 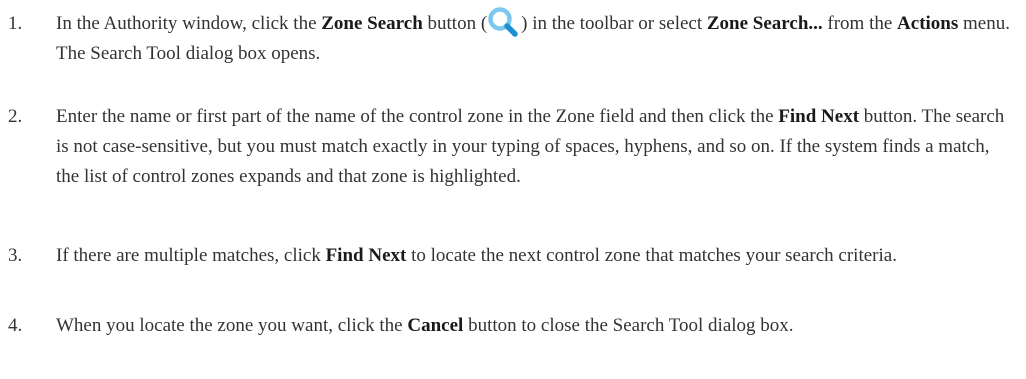 What do you see at coordinates (15, 116) in the screenshot?
I see `step-number: 2.` at bounding box center [15, 116].